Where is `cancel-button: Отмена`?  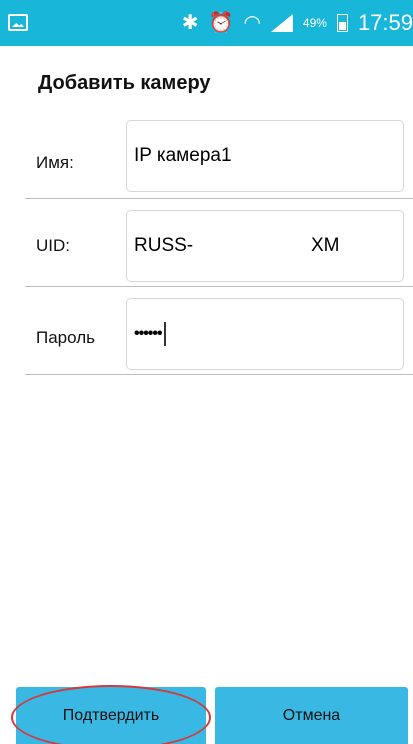
cancel-button: Отмена is located at coordinates (311, 715).